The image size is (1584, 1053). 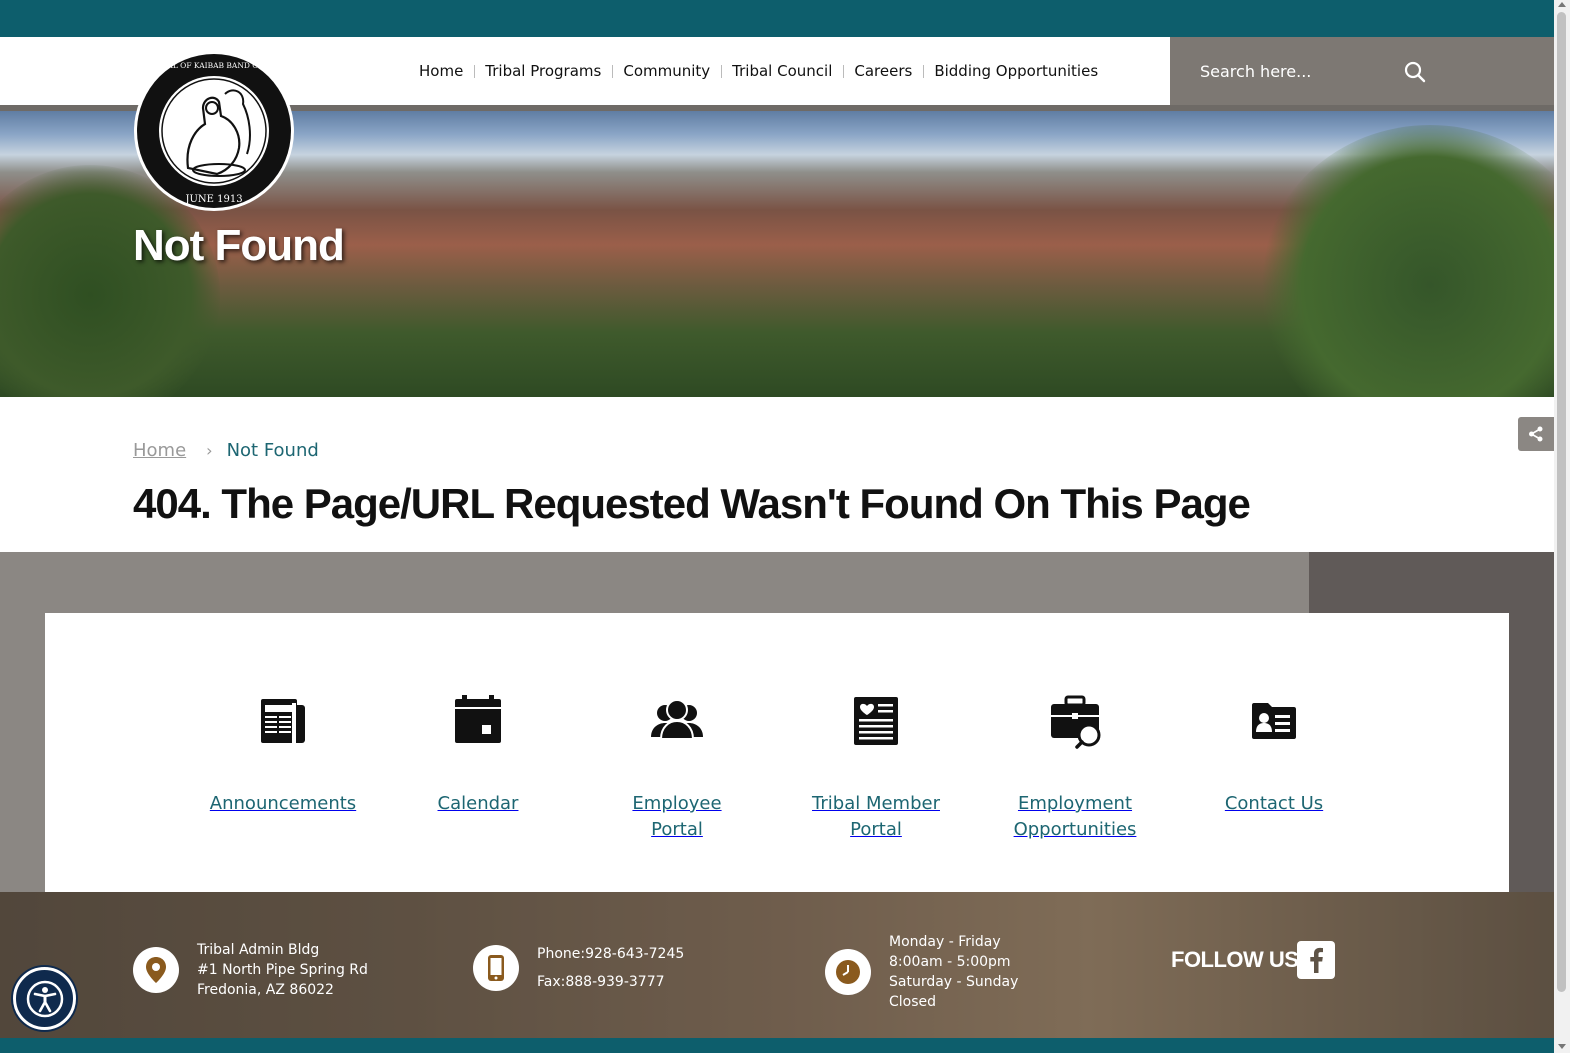 I want to click on seal-ring-text: GREAT SEAL OF KAIBAB BAND OF PAIUTES, so click(x=214, y=65).